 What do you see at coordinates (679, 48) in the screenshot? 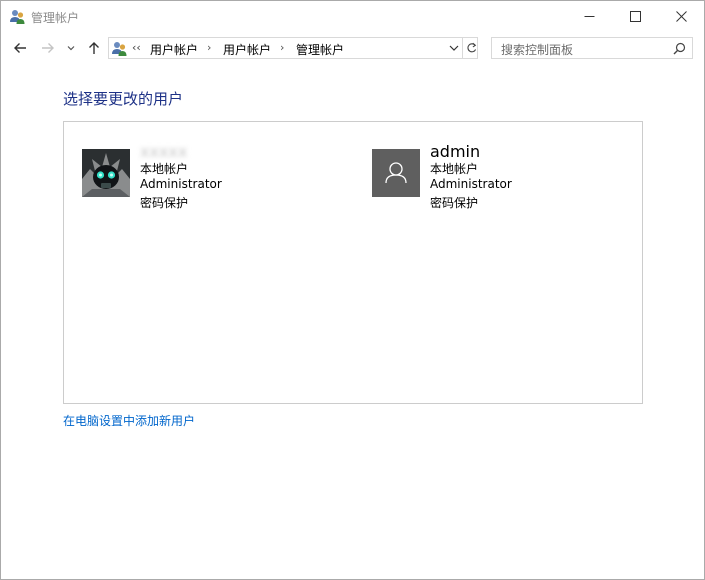
I see `search-icon` at bounding box center [679, 48].